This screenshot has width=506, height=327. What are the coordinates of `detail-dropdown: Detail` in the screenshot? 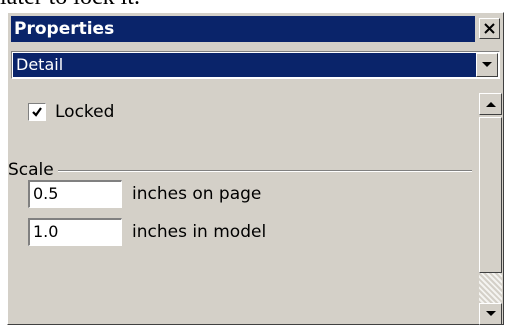 It's located at (255, 65).